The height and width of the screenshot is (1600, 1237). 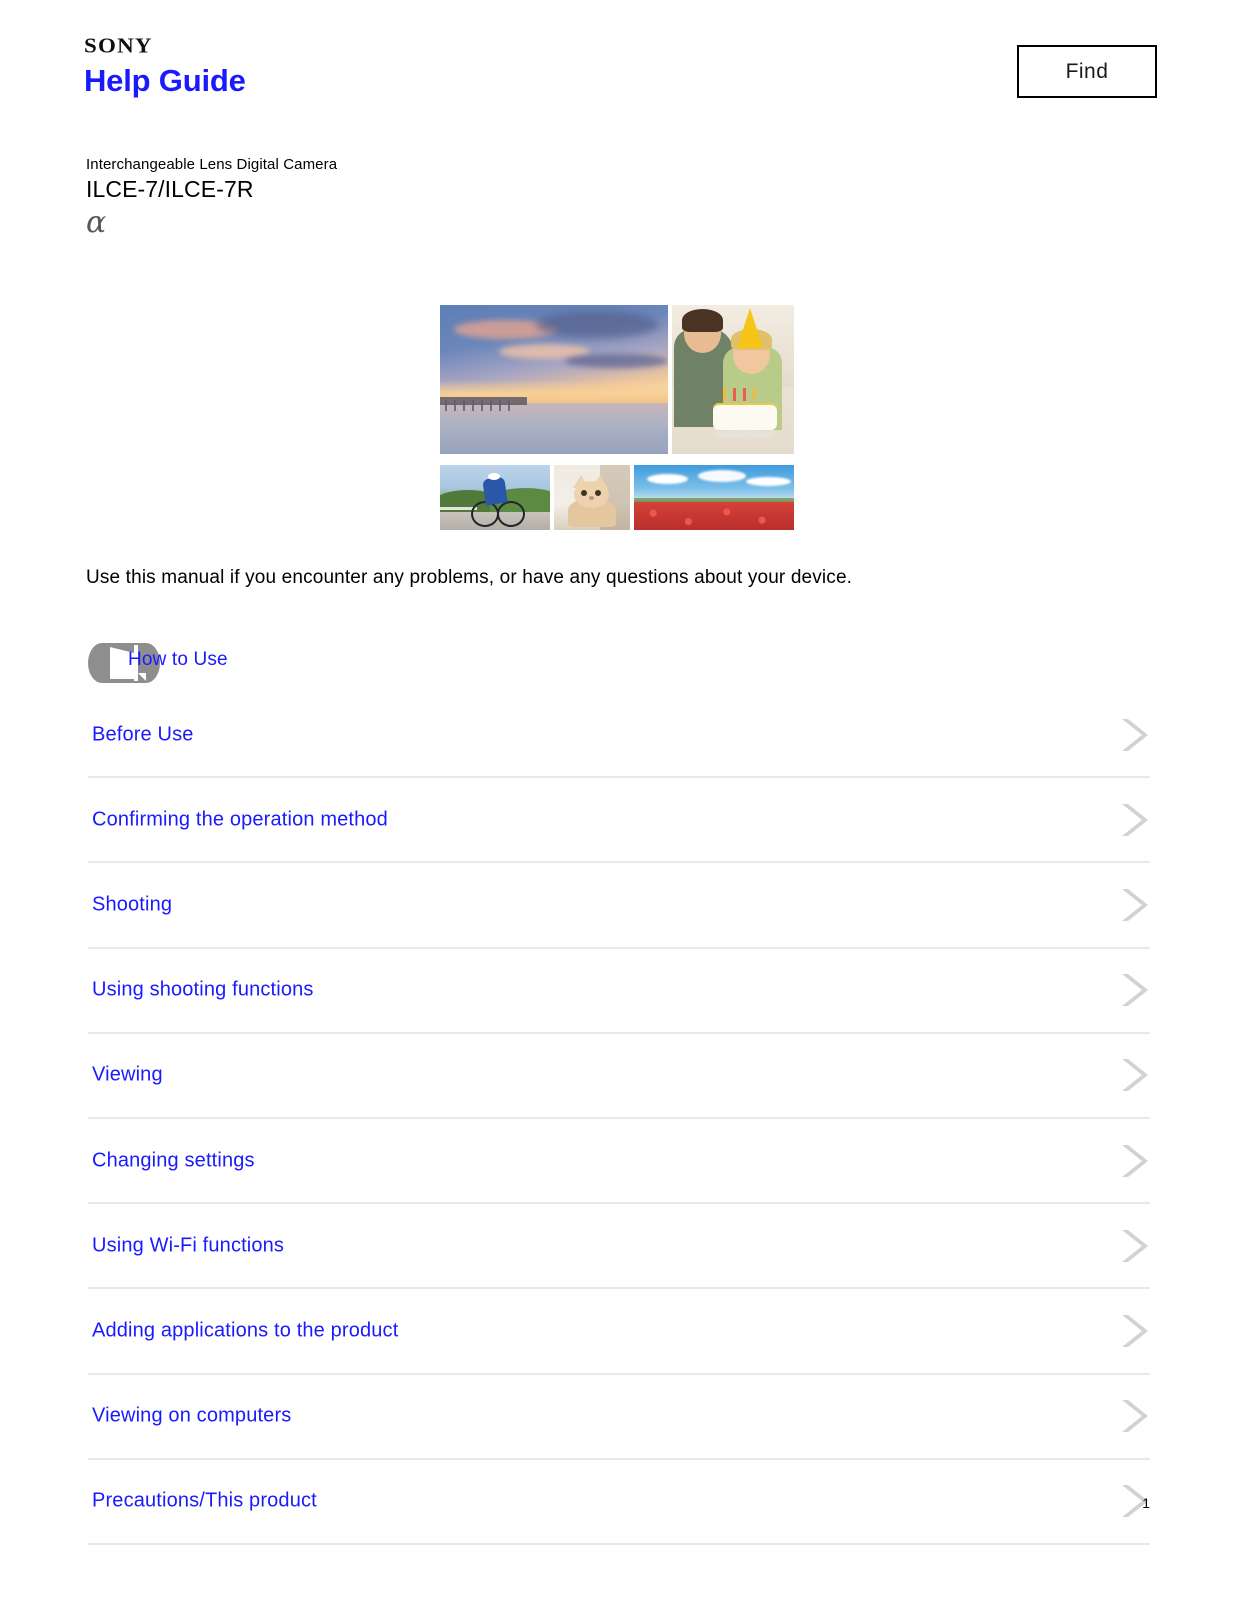 What do you see at coordinates (203, 989) in the screenshot?
I see `section-label: Using shooting functions` at bounding box center [203, 989].